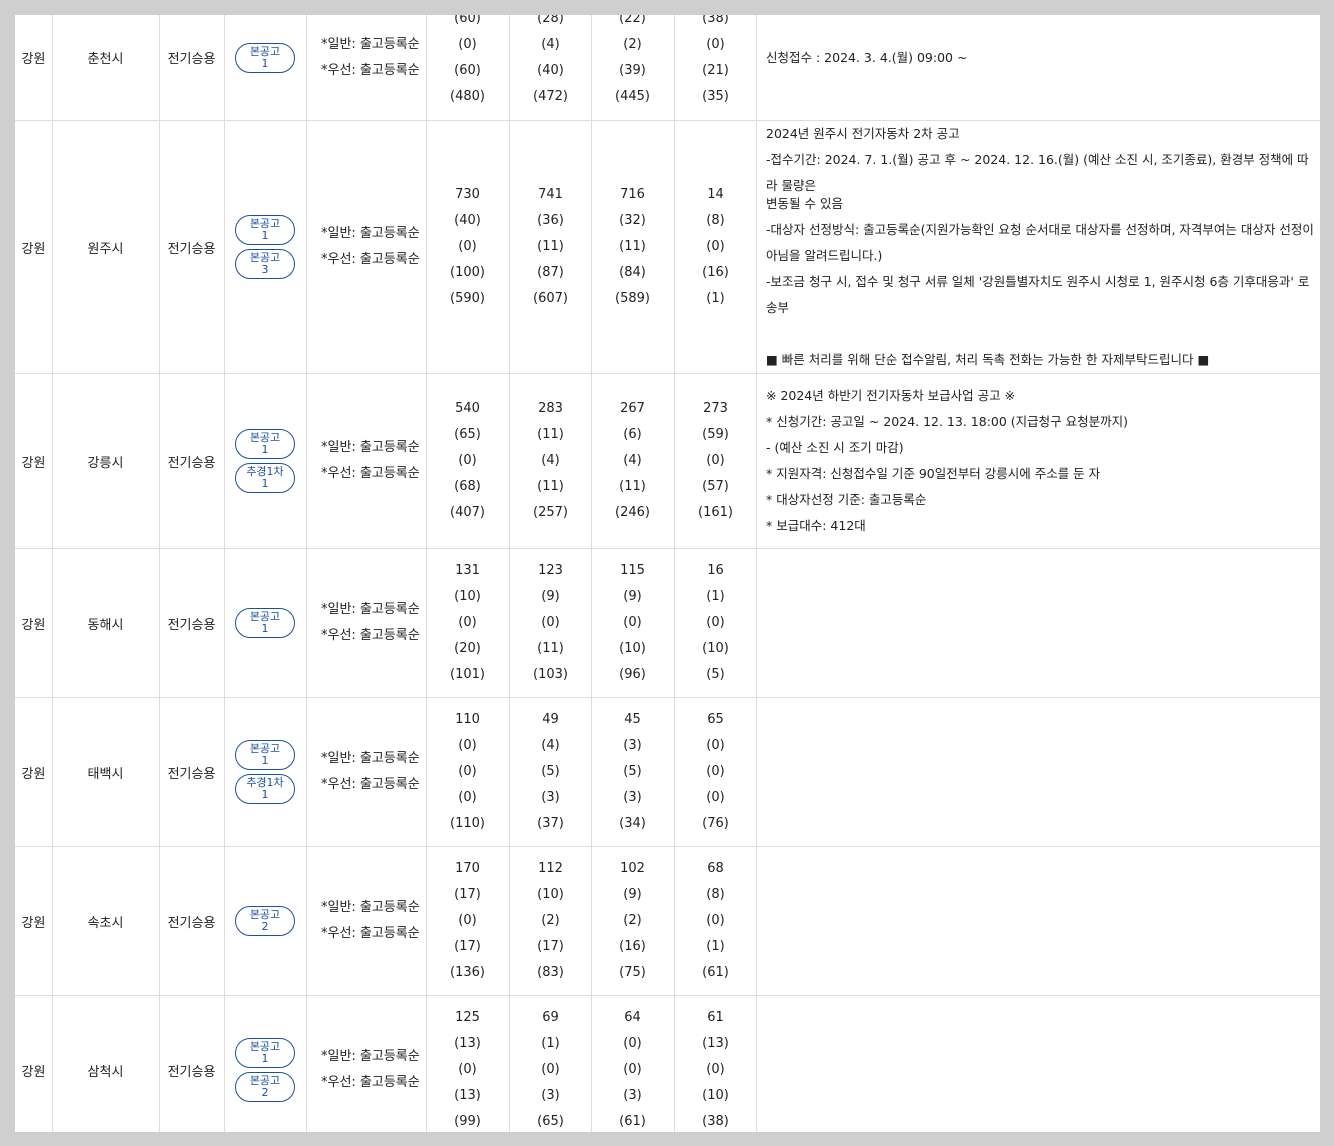  I want to click on quantity-value: (20), so click(467, 648).